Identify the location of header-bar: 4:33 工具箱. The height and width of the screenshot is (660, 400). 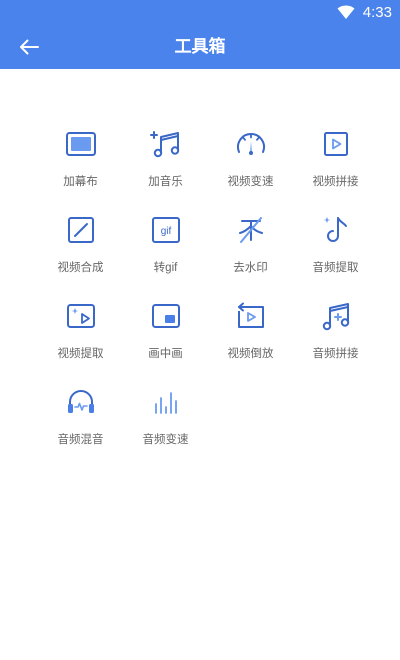
(200, 34).